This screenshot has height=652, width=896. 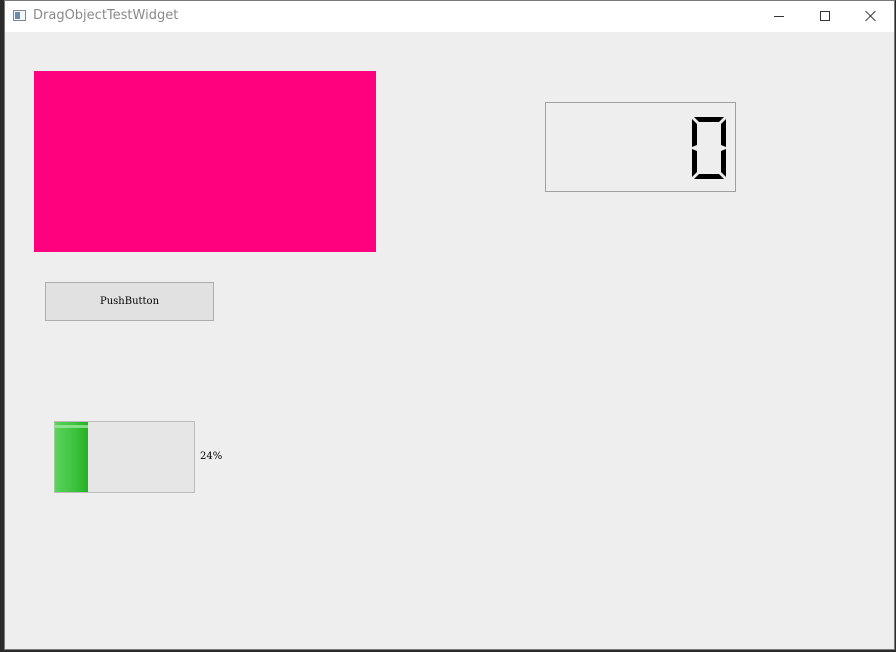 I want to click on minimize-button, so click(x=779, y=16).